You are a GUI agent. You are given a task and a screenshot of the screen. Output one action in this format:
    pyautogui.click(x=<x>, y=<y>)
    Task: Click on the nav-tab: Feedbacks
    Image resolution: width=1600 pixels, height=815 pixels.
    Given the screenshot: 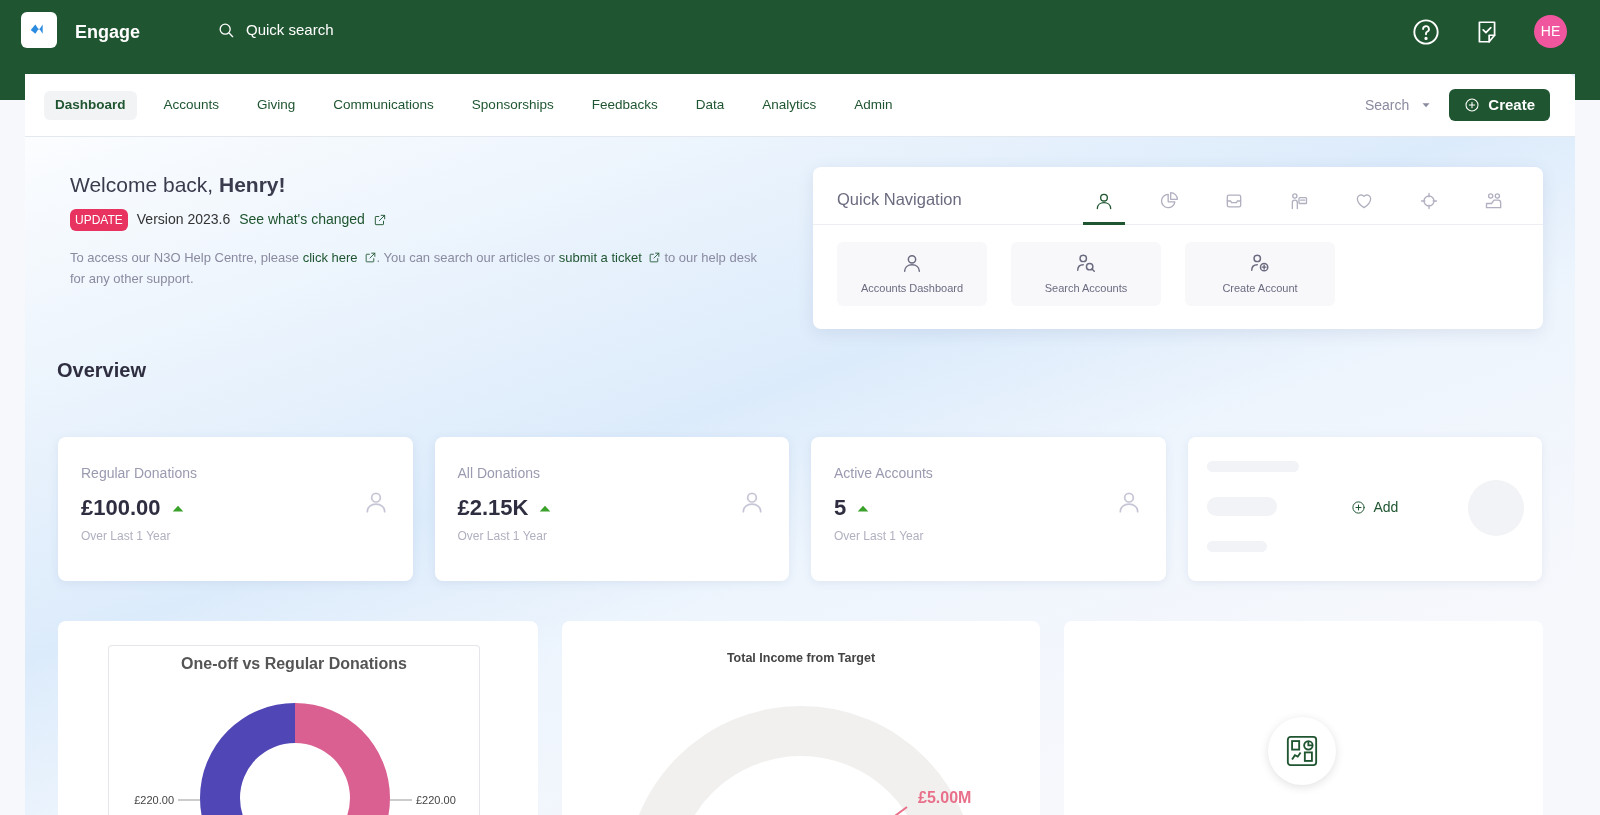 What is the action you would take?
    pyautogui.click(x=624, y=105)
    